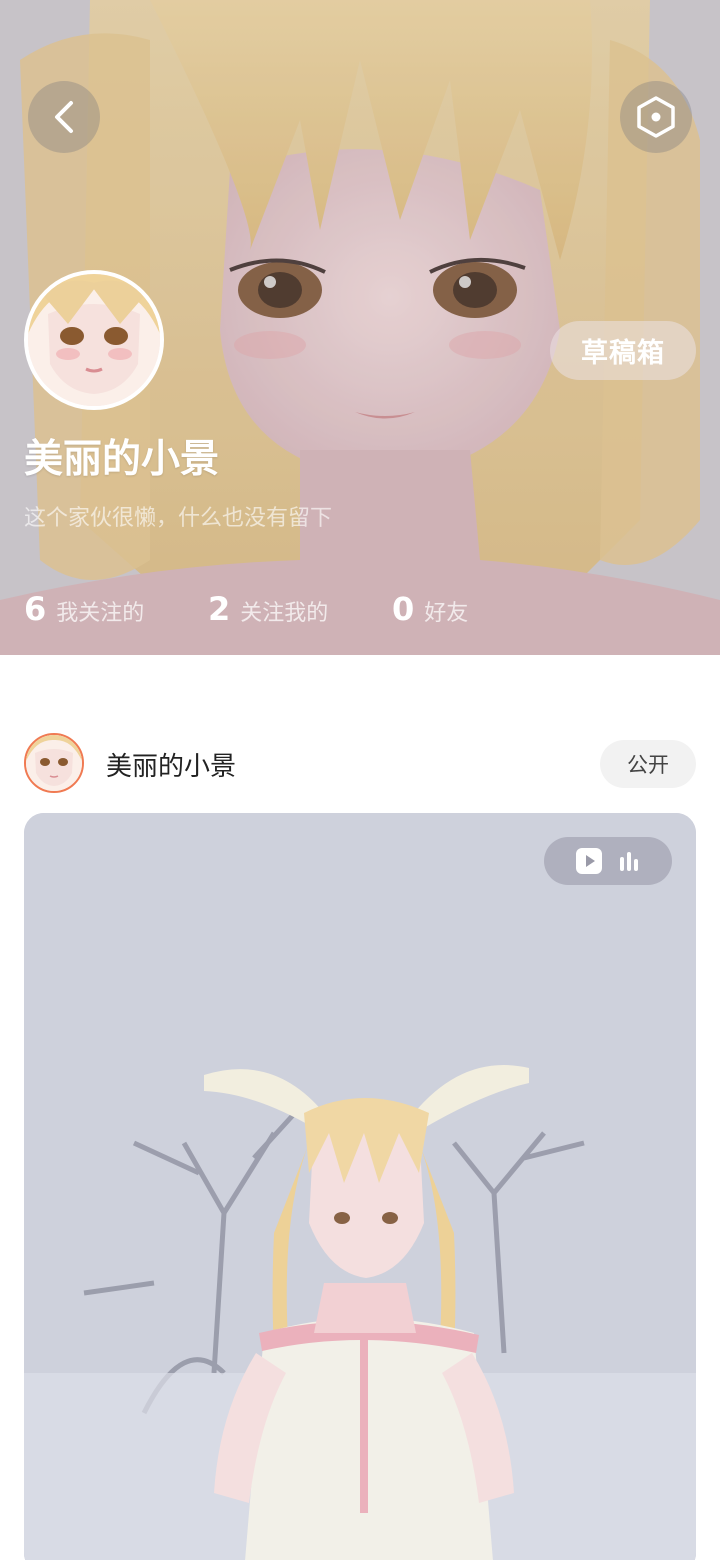 This screenshot has height=1560, width=720. What do you see at coordinates (629, 861) in the screenshot?
I see `audio-bars-icon` at bounding box center [629, 861].